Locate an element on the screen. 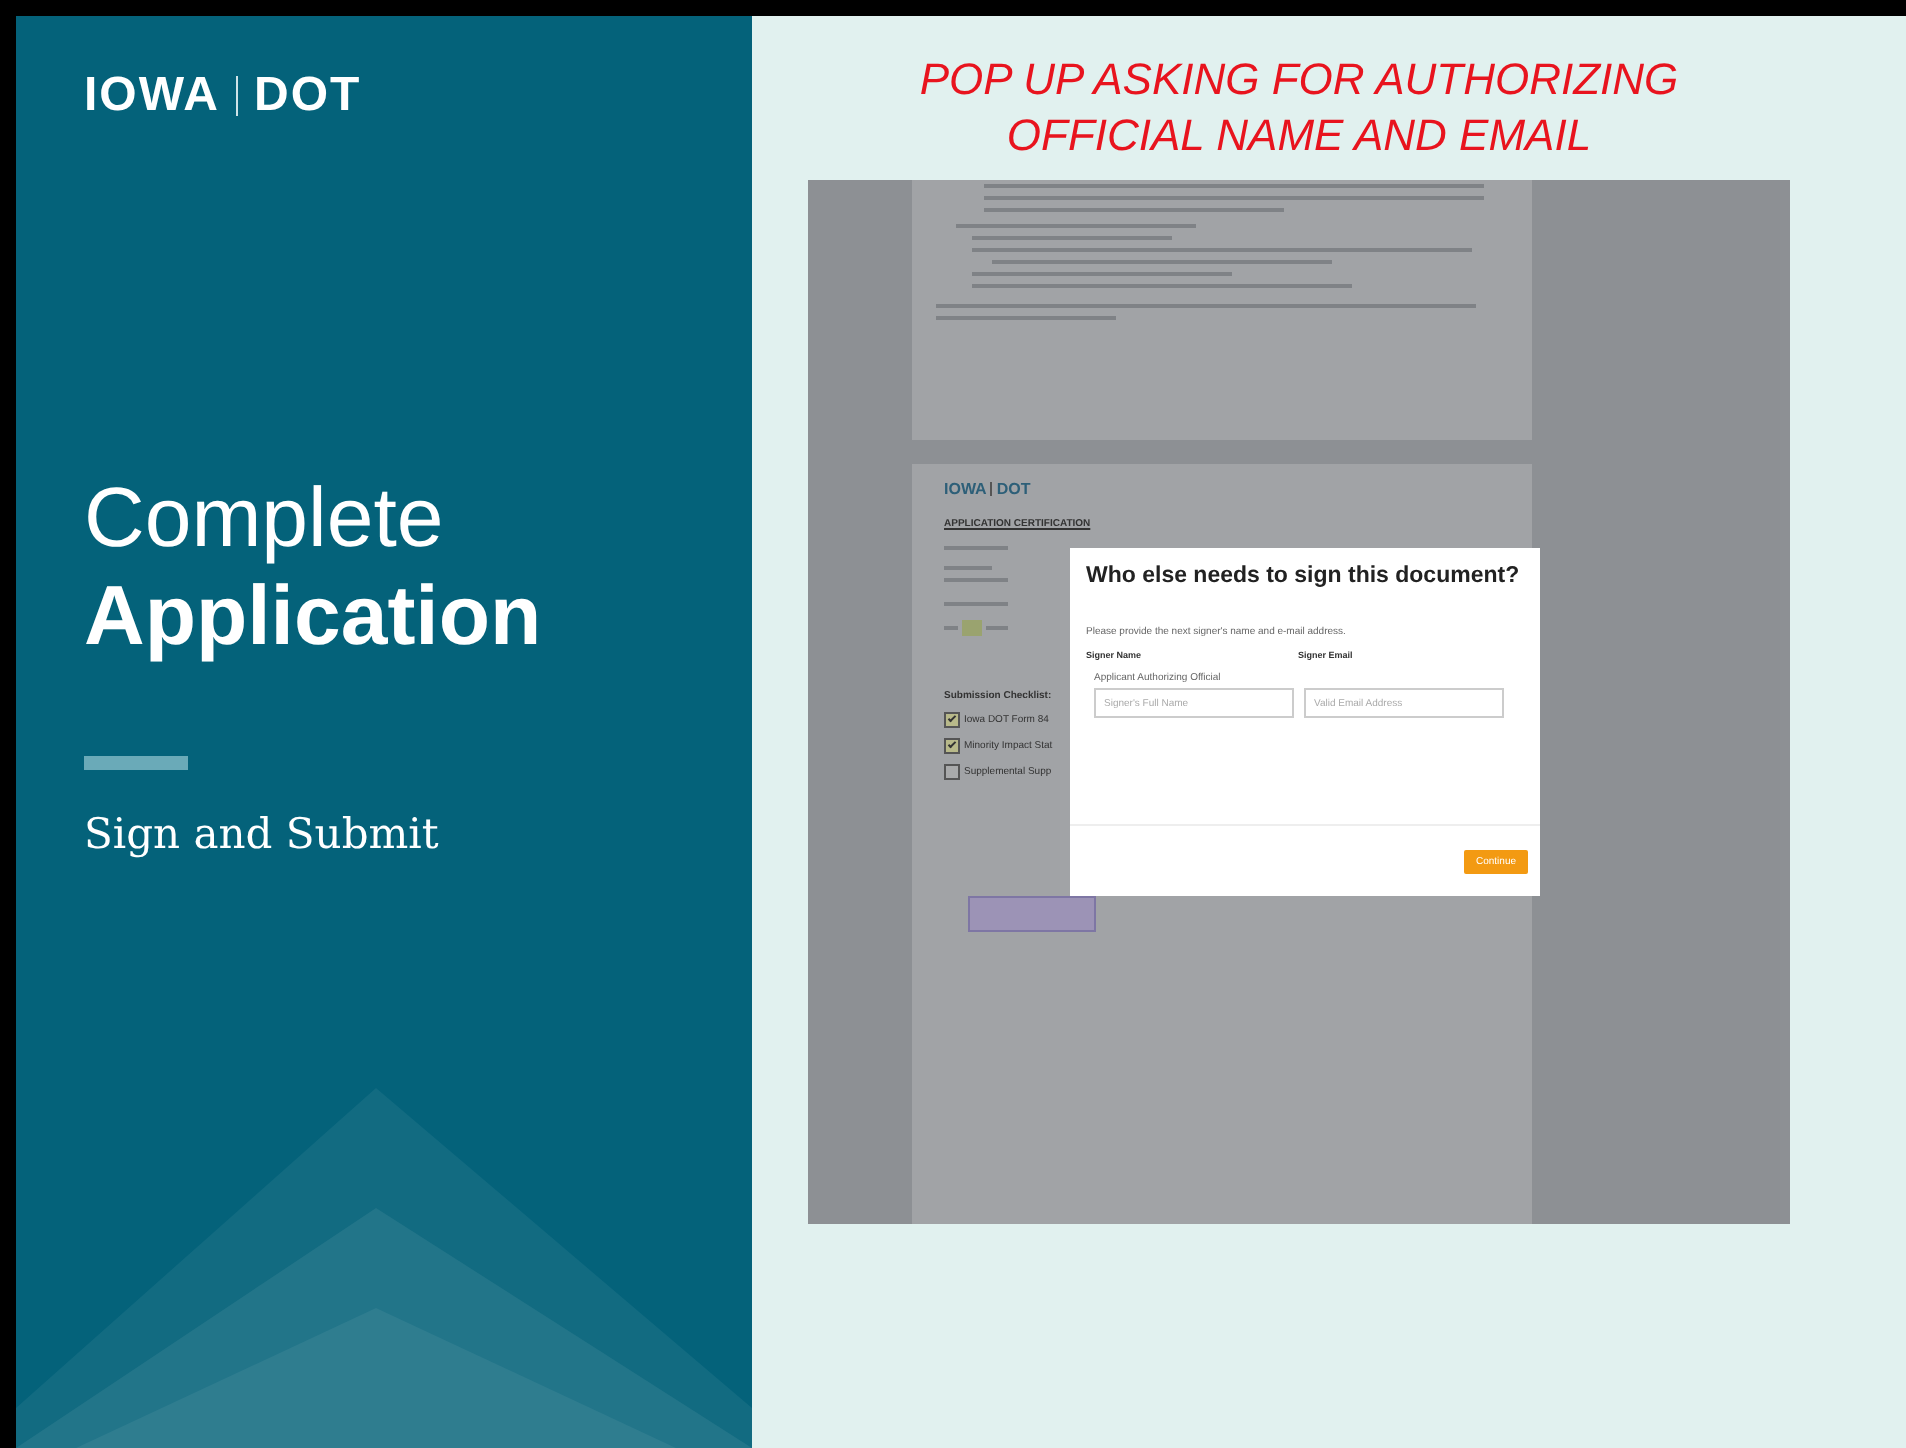  annotation-caption: POP UP ASKING FOR AUTHORIZING is located at coordinates (1299, 80).